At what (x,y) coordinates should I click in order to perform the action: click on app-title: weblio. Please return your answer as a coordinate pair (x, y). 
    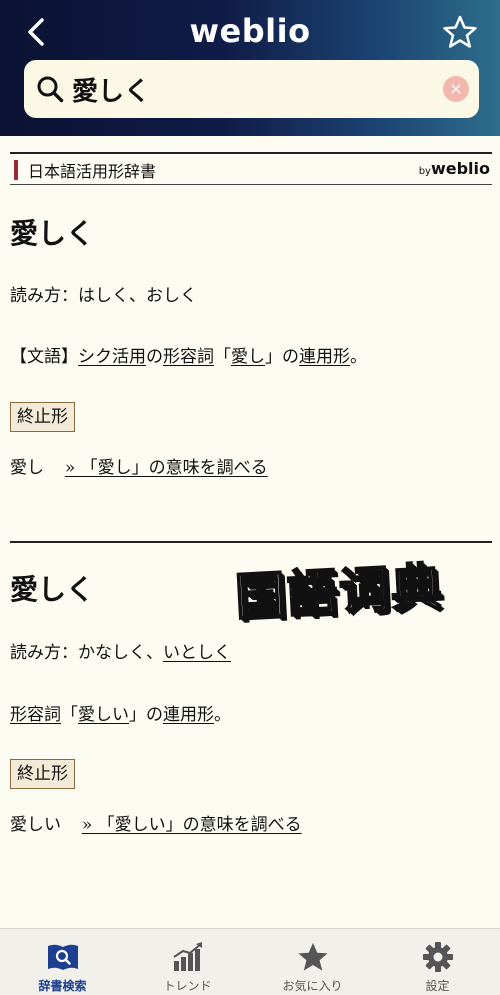
    Looking at the image, I should click on (250, 31).